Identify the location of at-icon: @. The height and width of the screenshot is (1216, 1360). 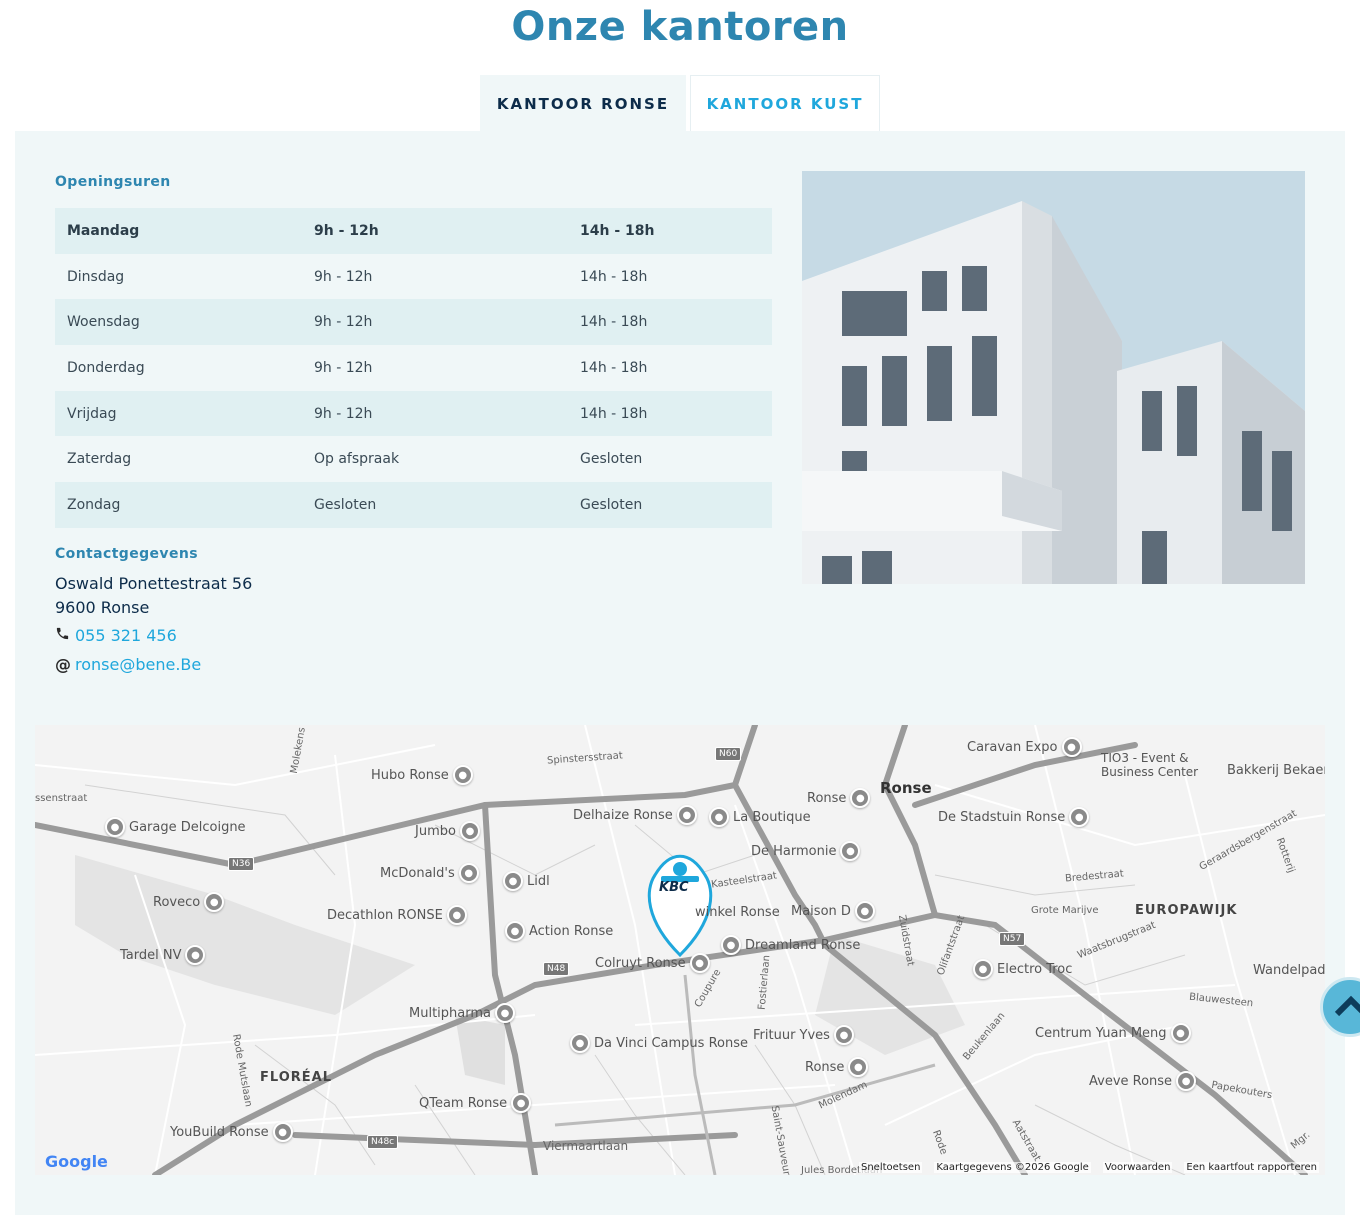
(63, 664).